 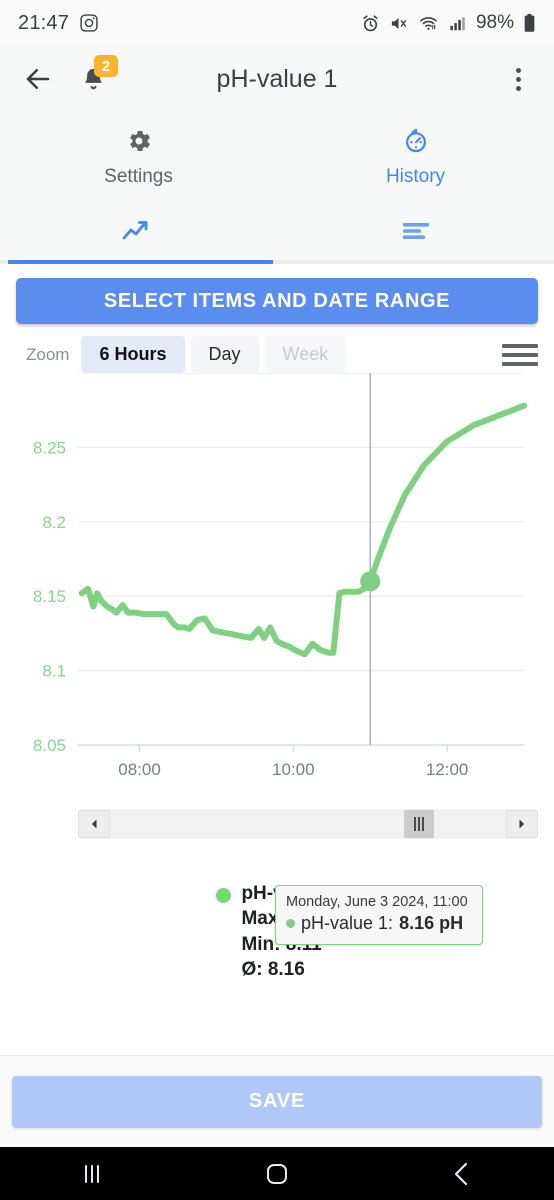 I want to click on tab-history: History, so click(x=415, y=157).